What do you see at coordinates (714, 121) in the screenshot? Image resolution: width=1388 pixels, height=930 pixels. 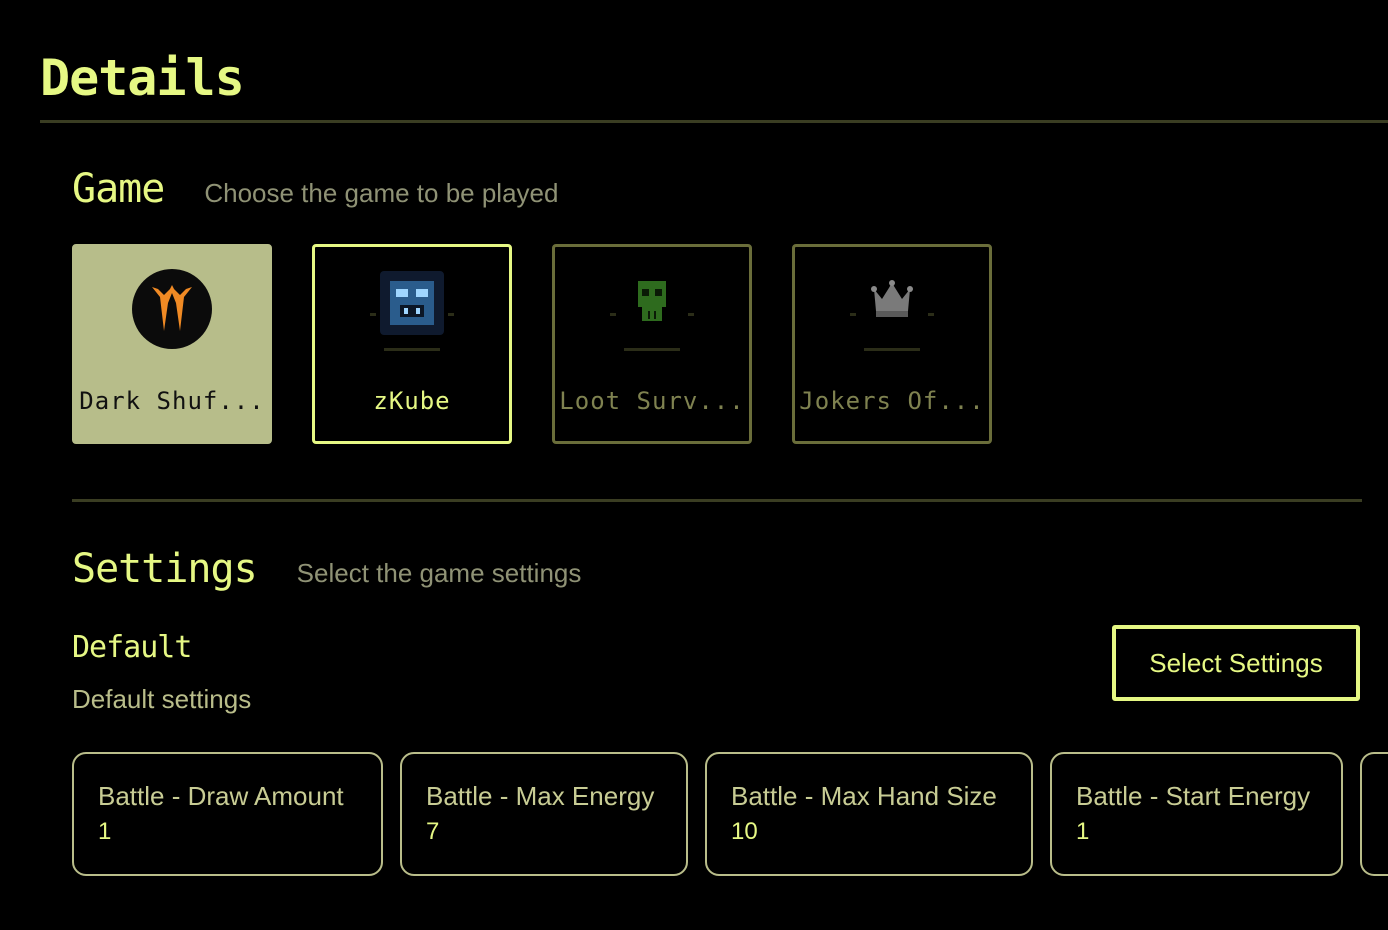 I see `title-divider` at bounding box center [714, 121].